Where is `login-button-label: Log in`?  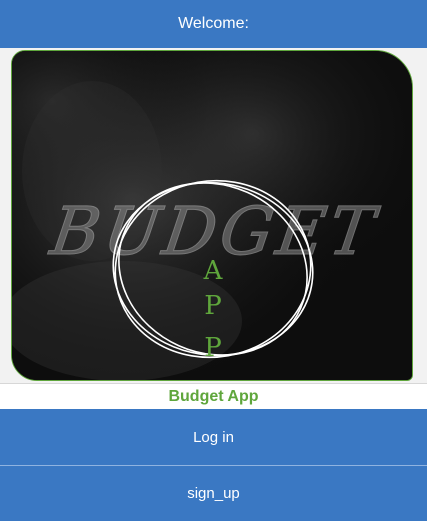 login-button-label: Log in is located at coordinates (213, 437).